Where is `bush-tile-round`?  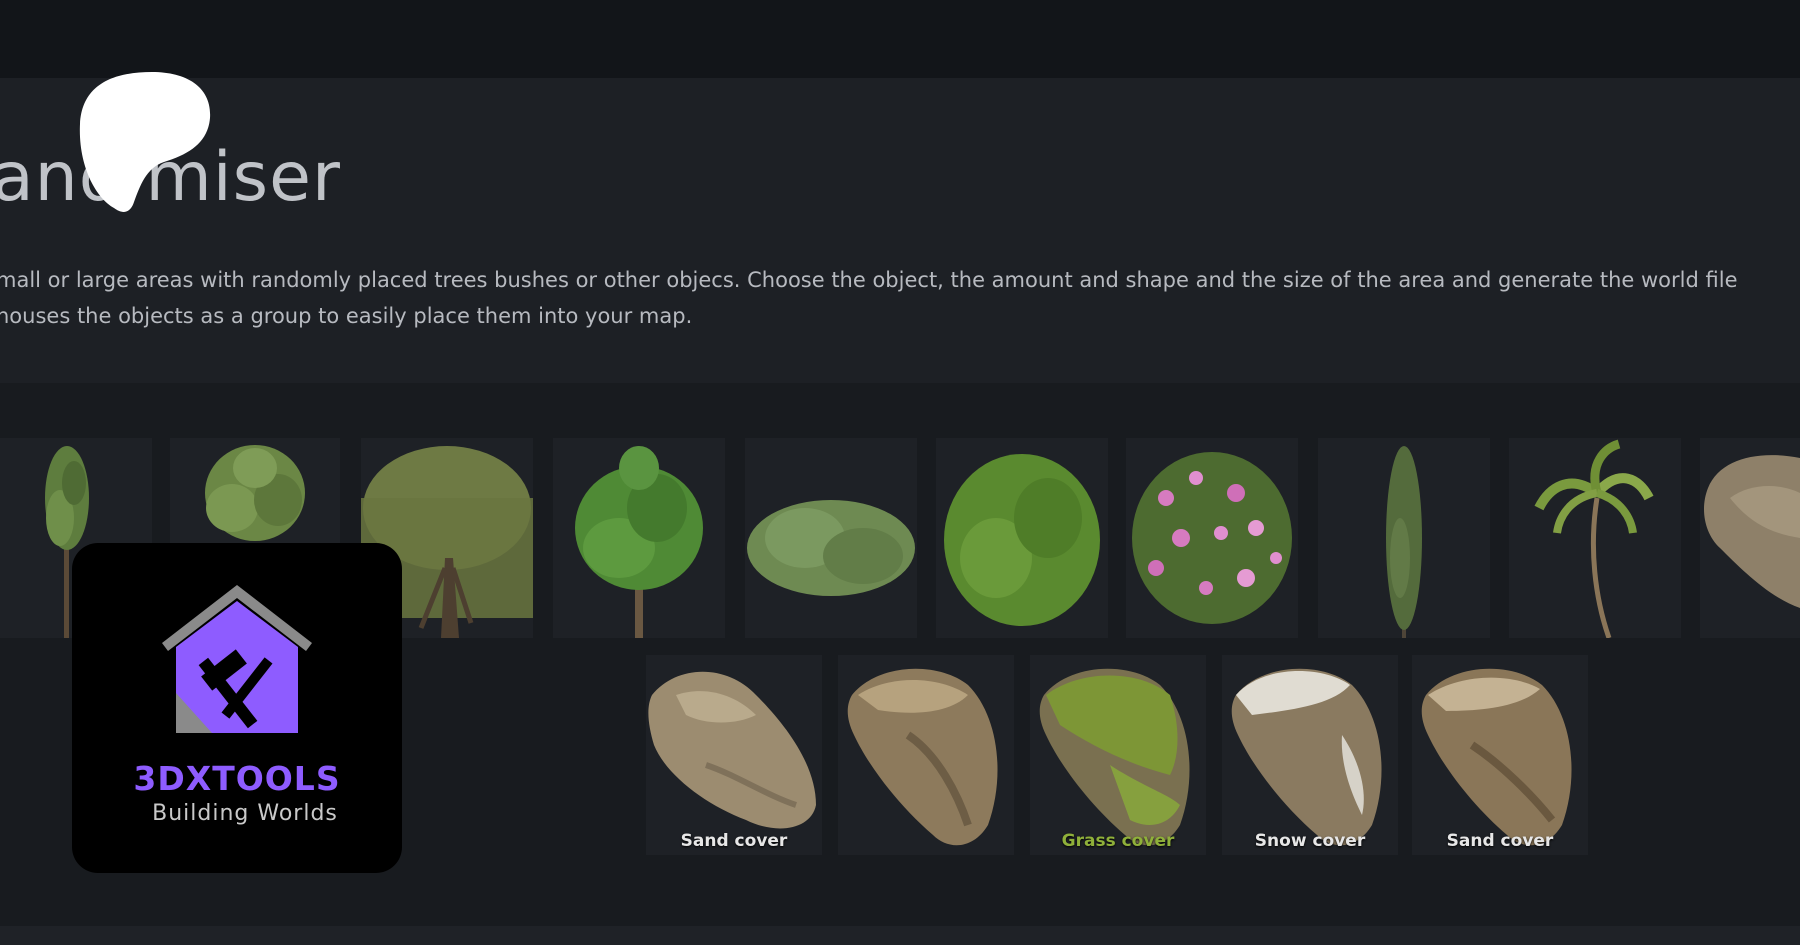 bush-tile-round is located at coordinates (1022, 538).